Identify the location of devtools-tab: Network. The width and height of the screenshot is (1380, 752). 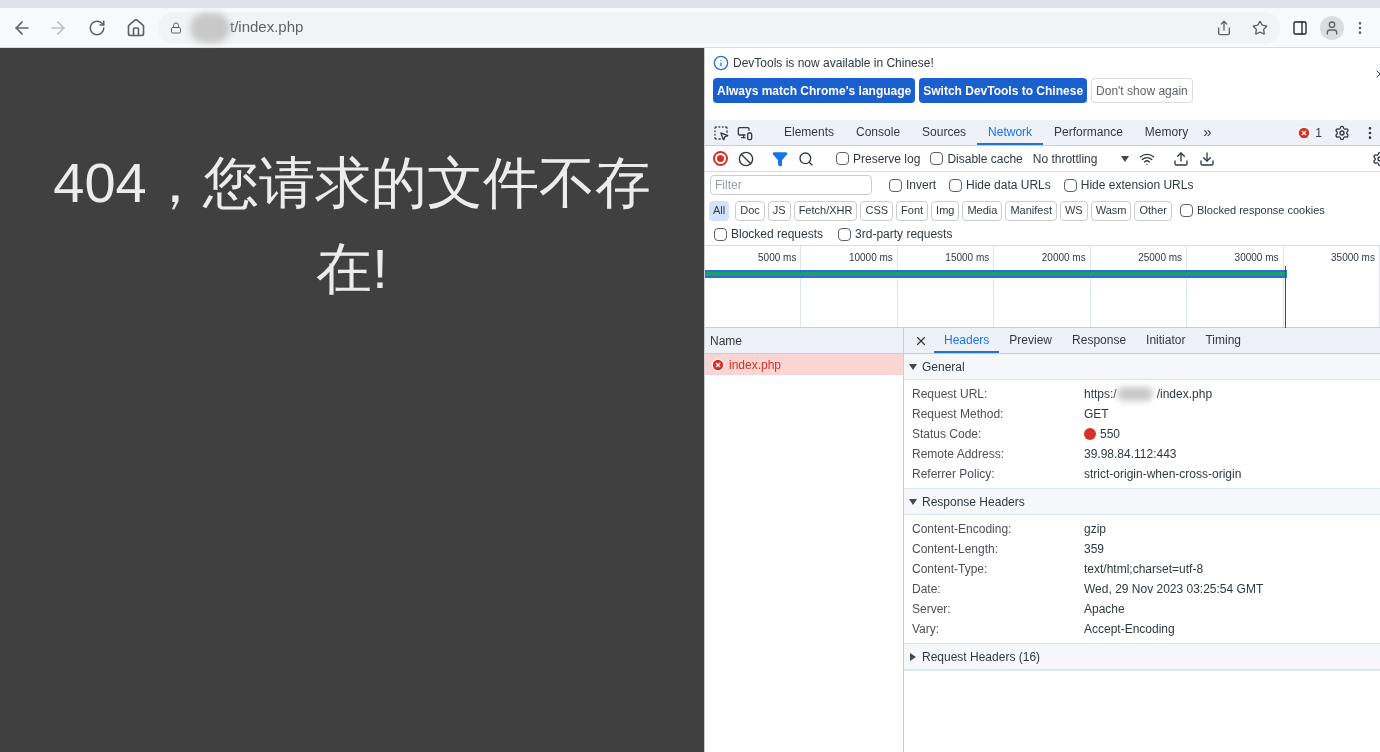
(1010, 132).